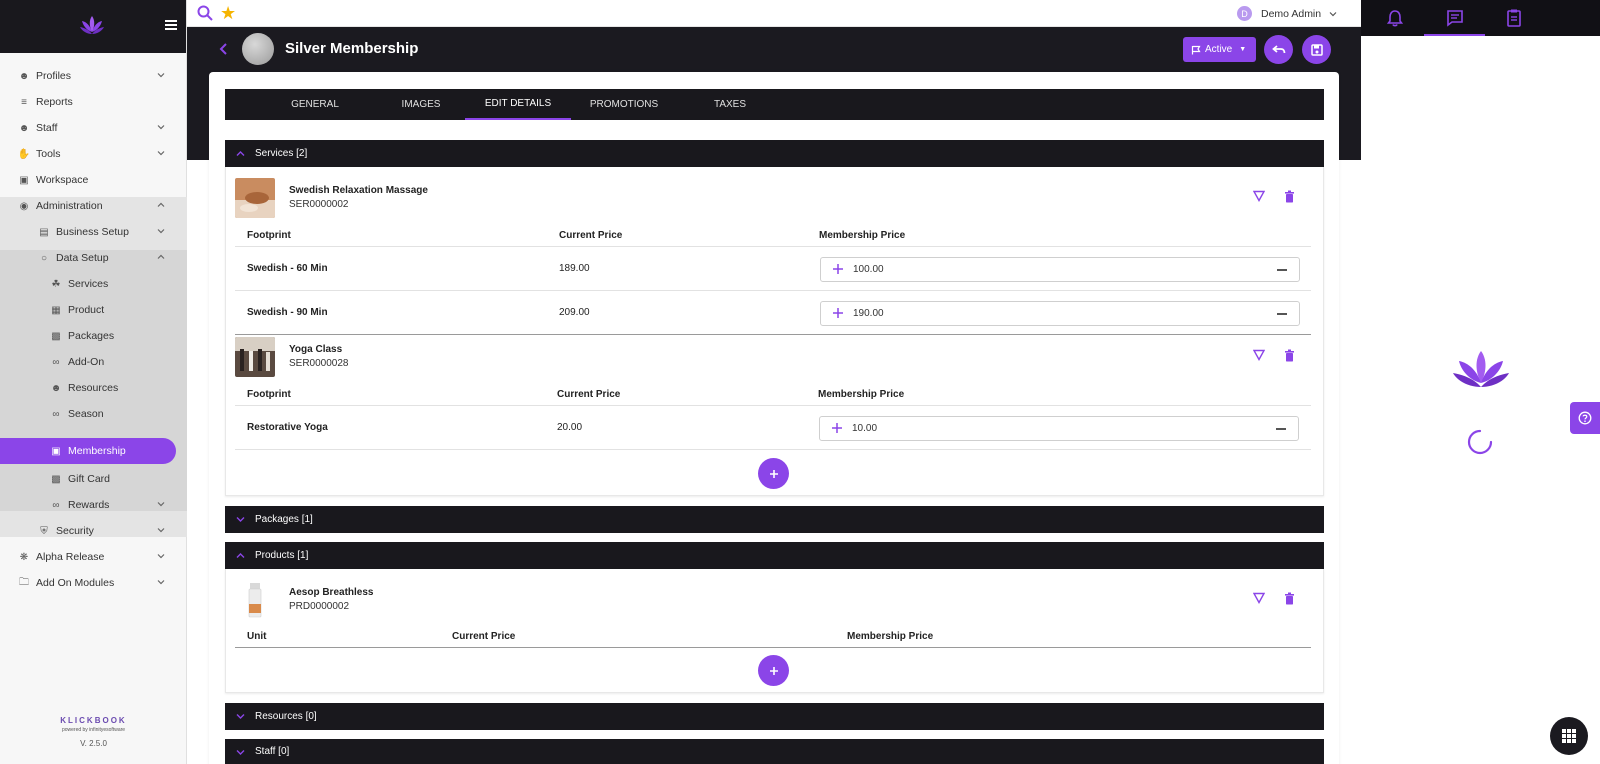 Image resolution: width=1600 pixels, height=764 pixels. What do you see at coordinates (44, 531) in the screenshot?
I see `shield-icon: ⛨` at bounding box center [44, 531].